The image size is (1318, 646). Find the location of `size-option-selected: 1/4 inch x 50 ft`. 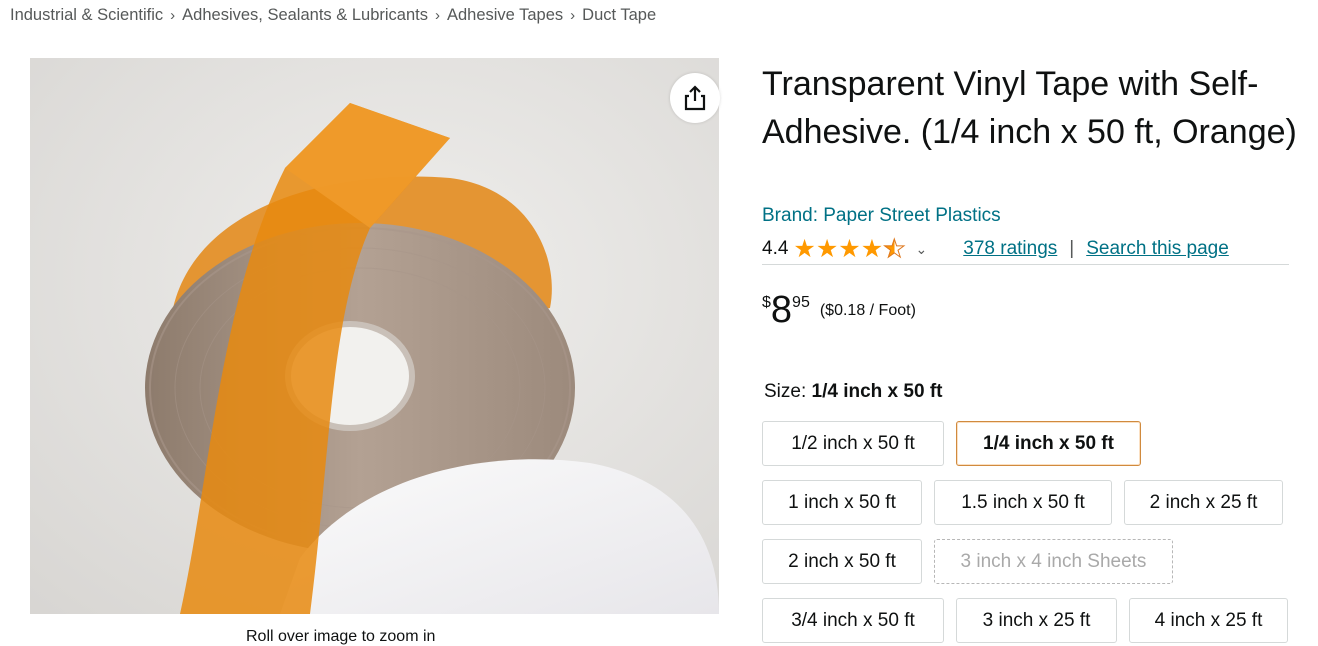

size-option-selected: 1/4 inch x 50 ft is located at coordinates (1048, 443).